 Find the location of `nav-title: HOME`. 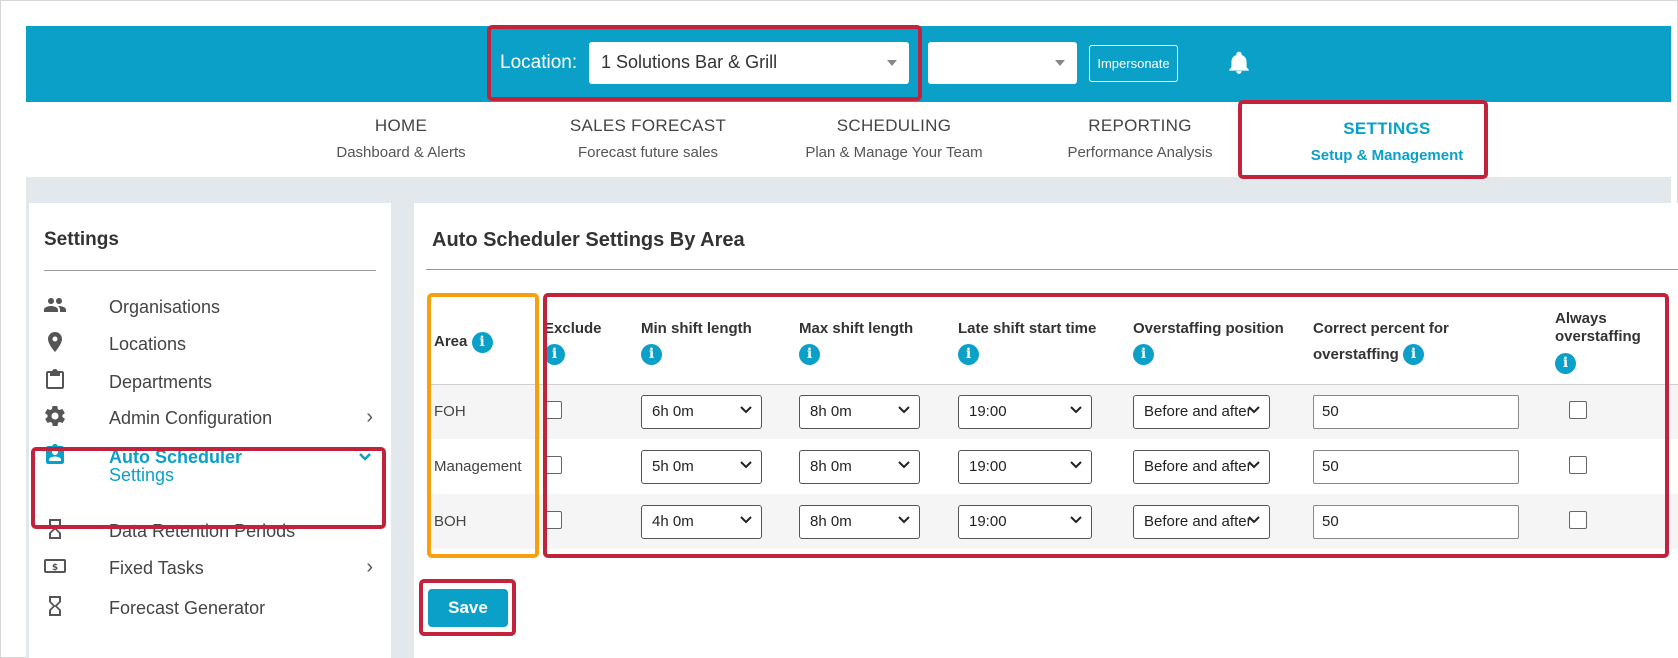

nav-title: HOME is located at coordinates (401, 125).